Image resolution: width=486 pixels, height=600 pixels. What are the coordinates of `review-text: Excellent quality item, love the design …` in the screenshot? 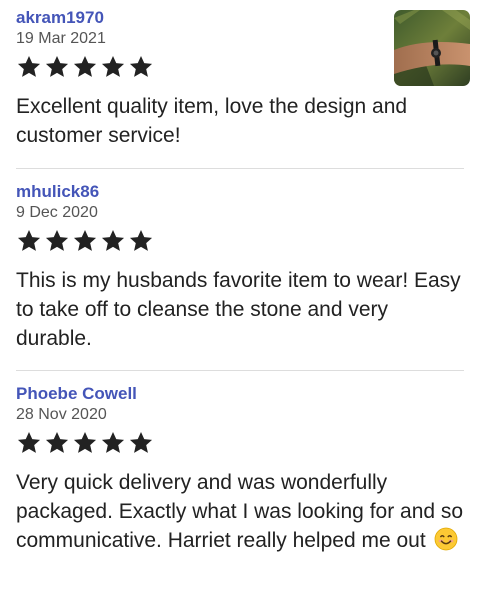 It's located at (212, 121).